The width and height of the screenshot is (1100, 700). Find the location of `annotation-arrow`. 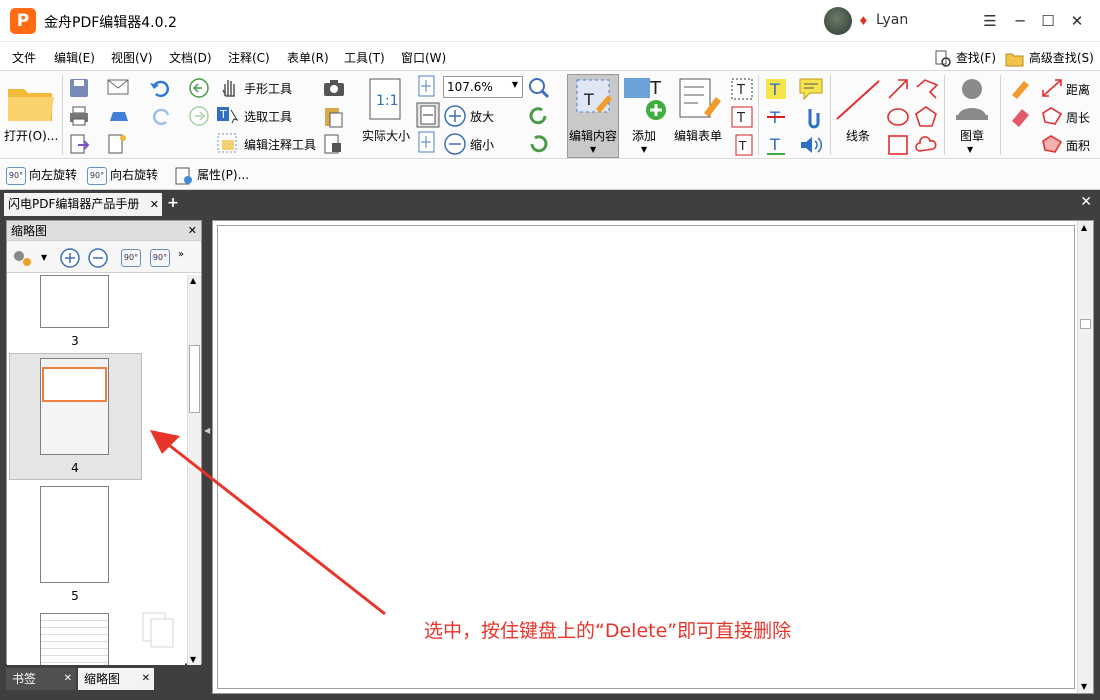

annotation-arrow is located at coordinates (268, 523).